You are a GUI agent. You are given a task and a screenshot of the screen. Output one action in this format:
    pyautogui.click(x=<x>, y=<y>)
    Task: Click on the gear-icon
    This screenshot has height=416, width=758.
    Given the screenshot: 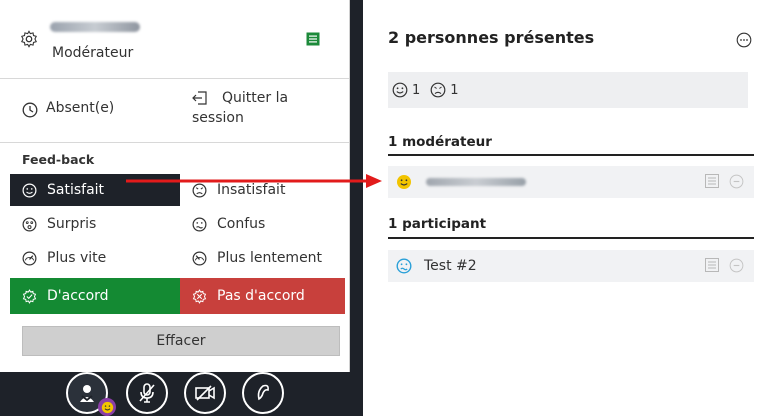 What is the action you would take?
    pyautogui.click(x=29, y=39)
    